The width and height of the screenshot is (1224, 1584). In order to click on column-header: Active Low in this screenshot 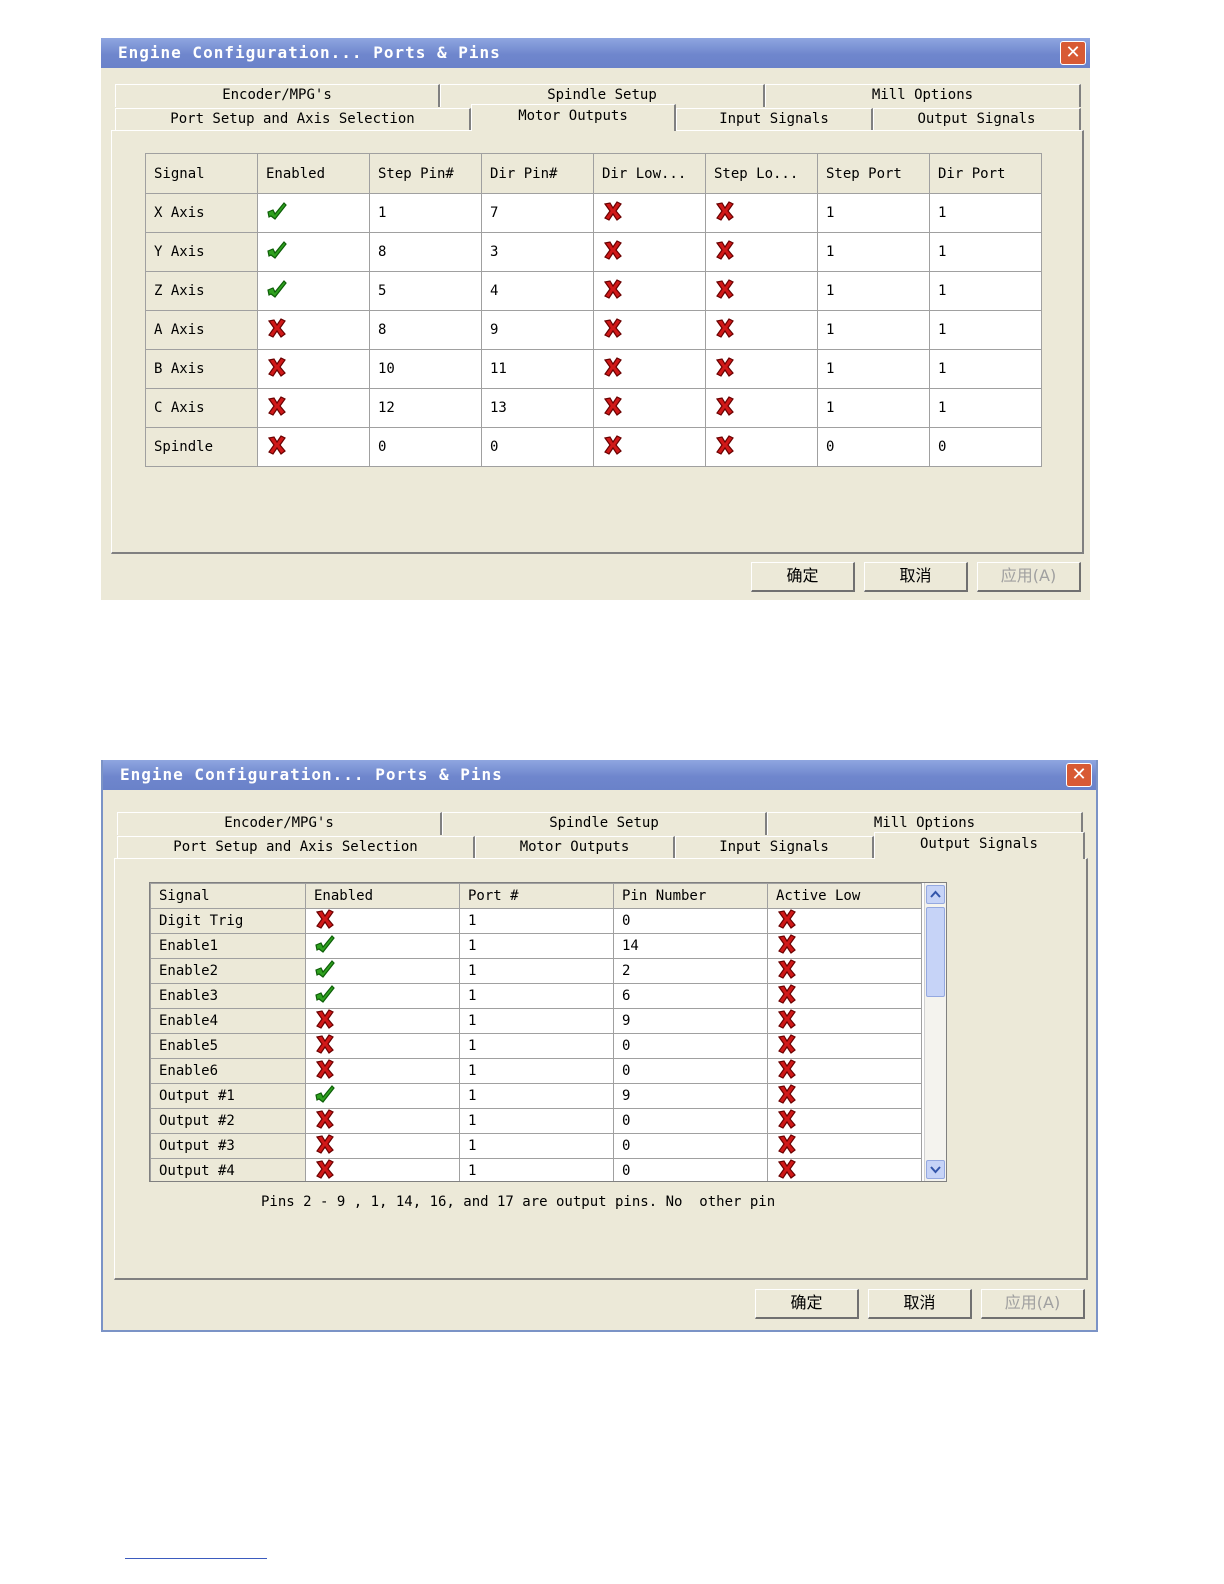, I will do `click(844, 896)`.